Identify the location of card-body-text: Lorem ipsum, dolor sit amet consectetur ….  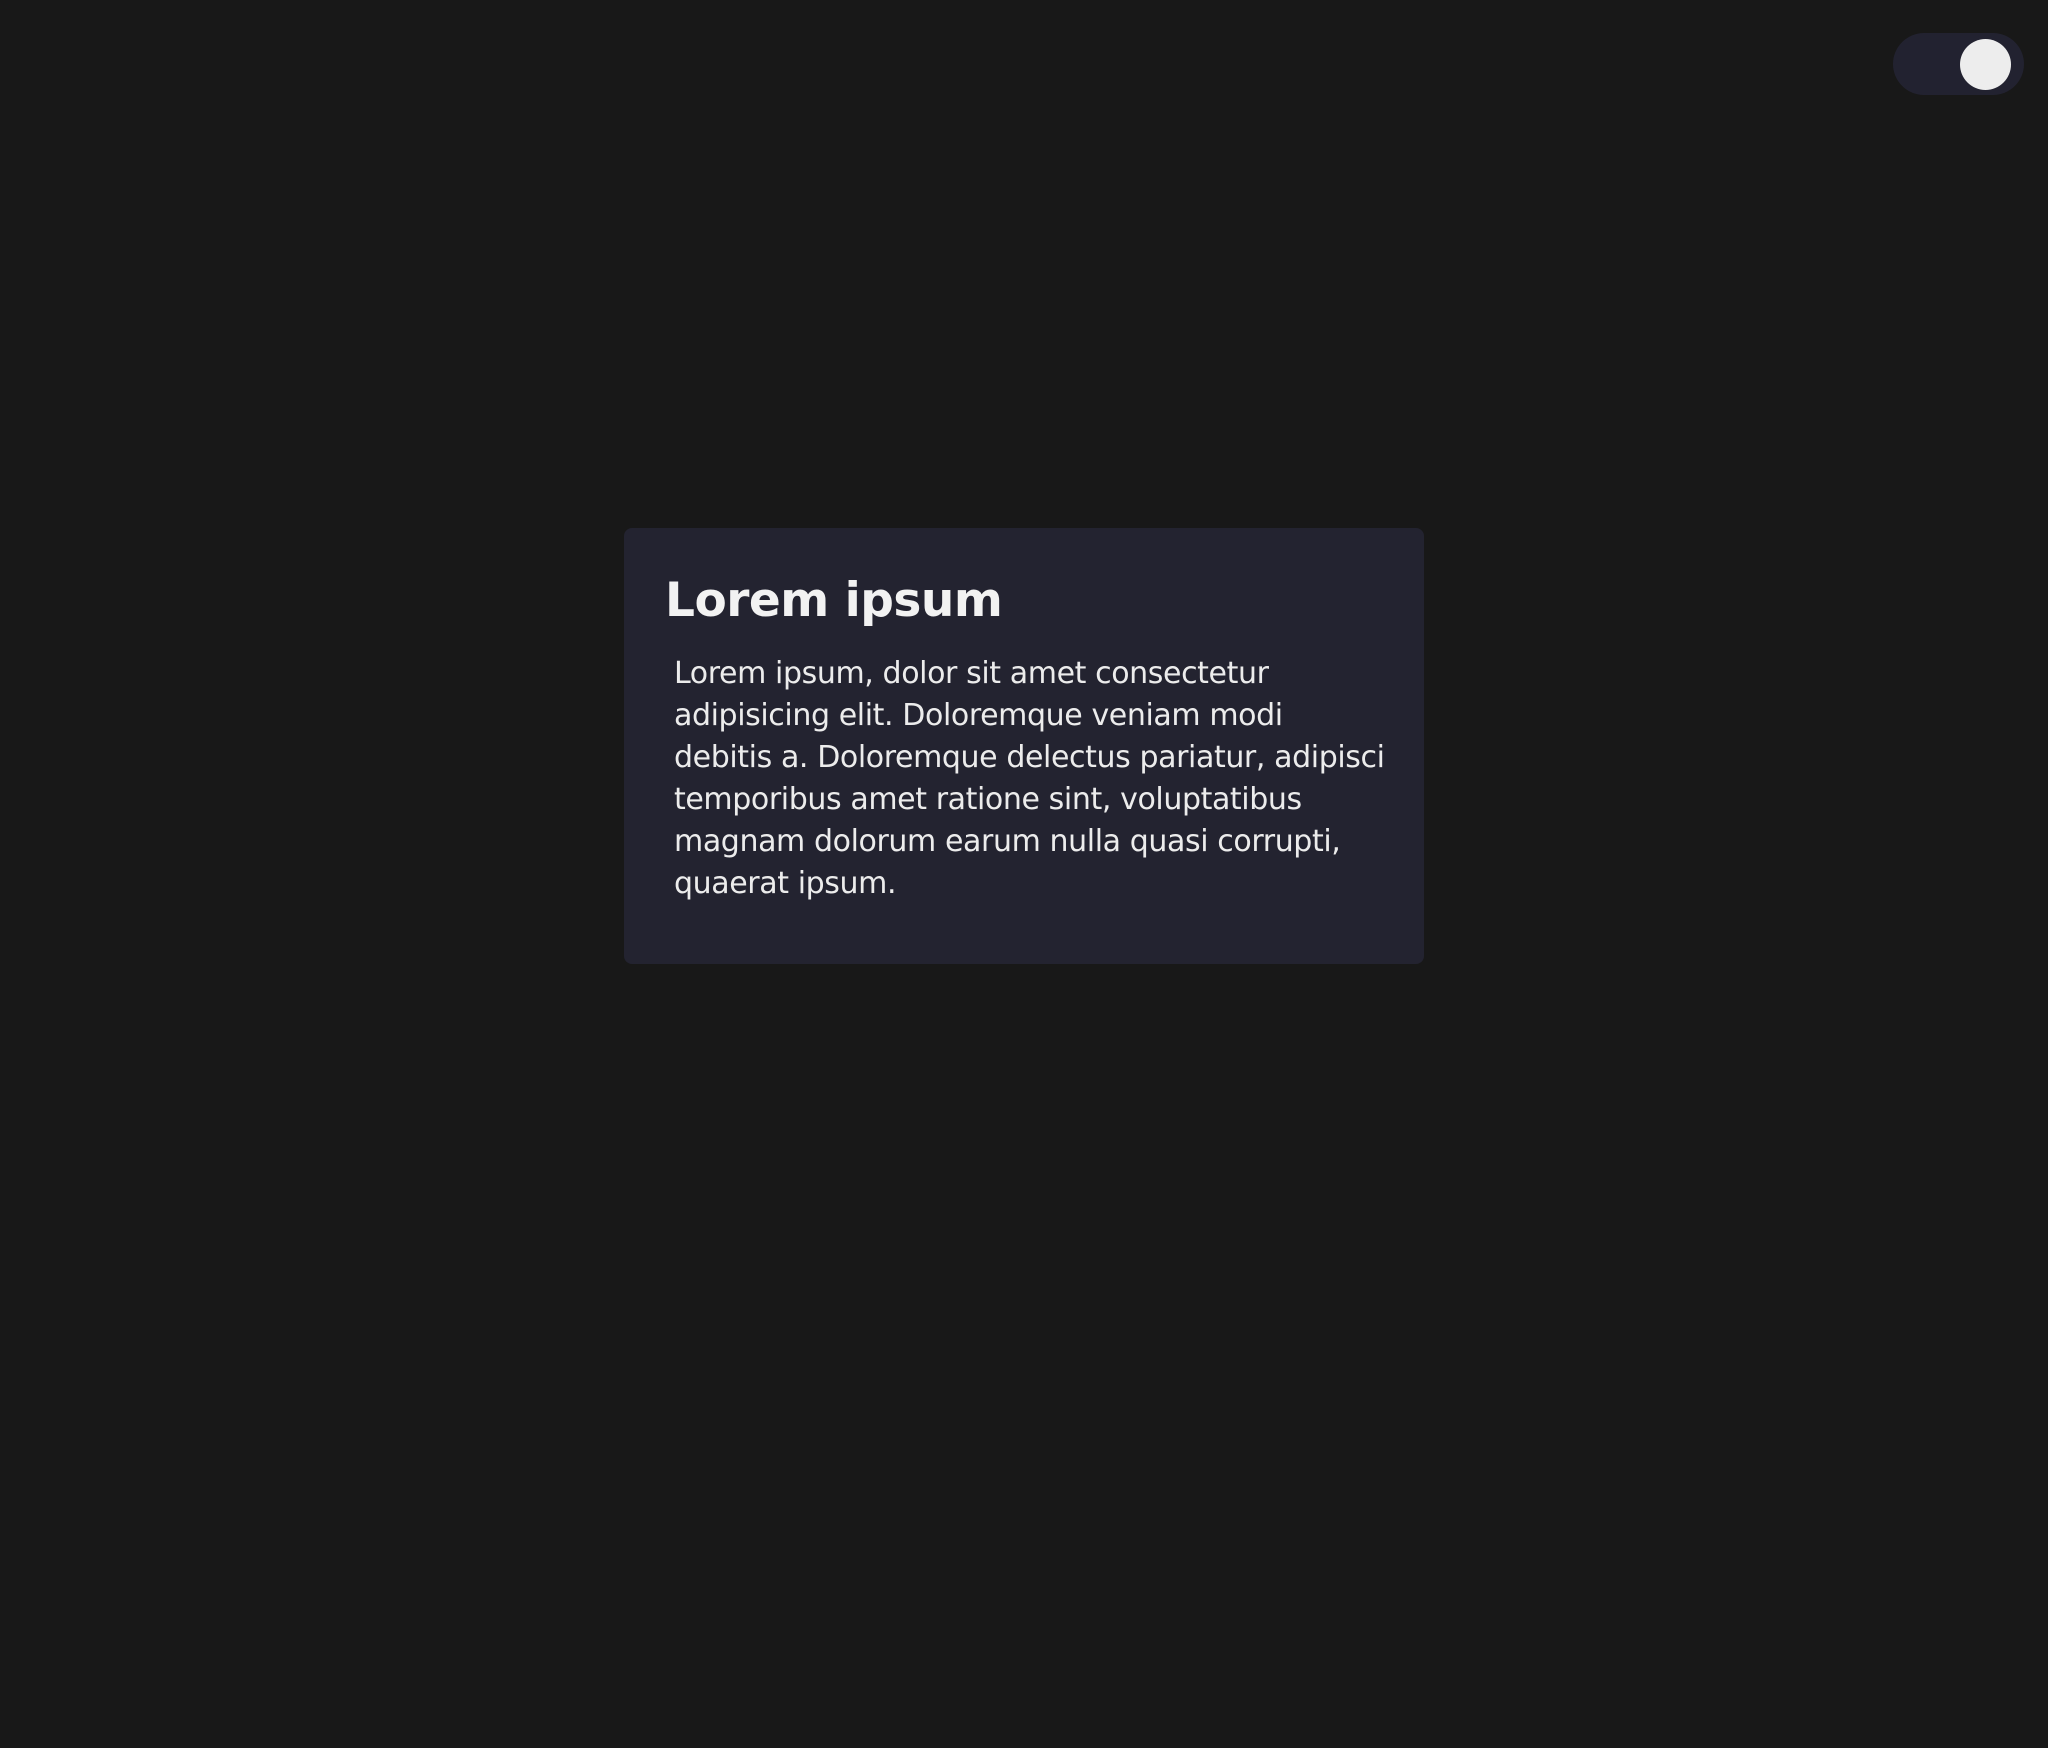
(1029, 778).